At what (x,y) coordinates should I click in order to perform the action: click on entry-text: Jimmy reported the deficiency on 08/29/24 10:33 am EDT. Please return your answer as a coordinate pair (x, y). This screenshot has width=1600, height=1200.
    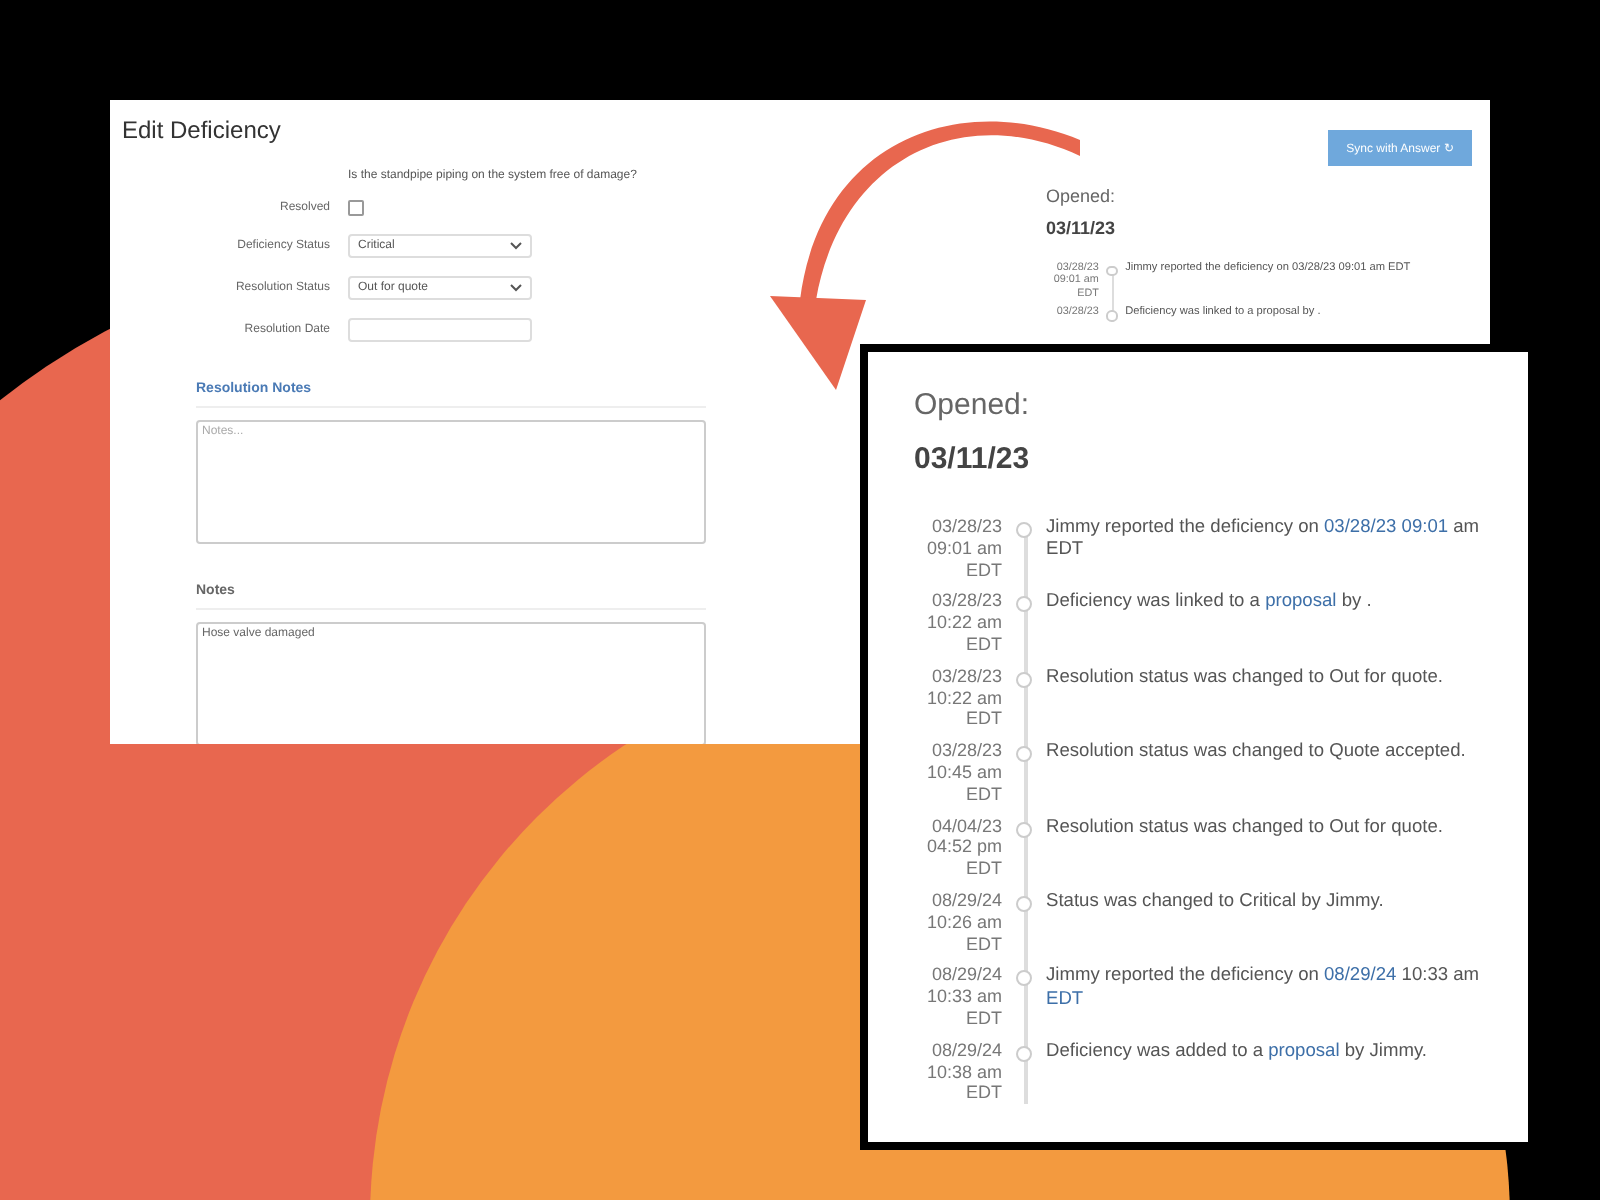
    Looking at the image, I should click on (1264, 987).